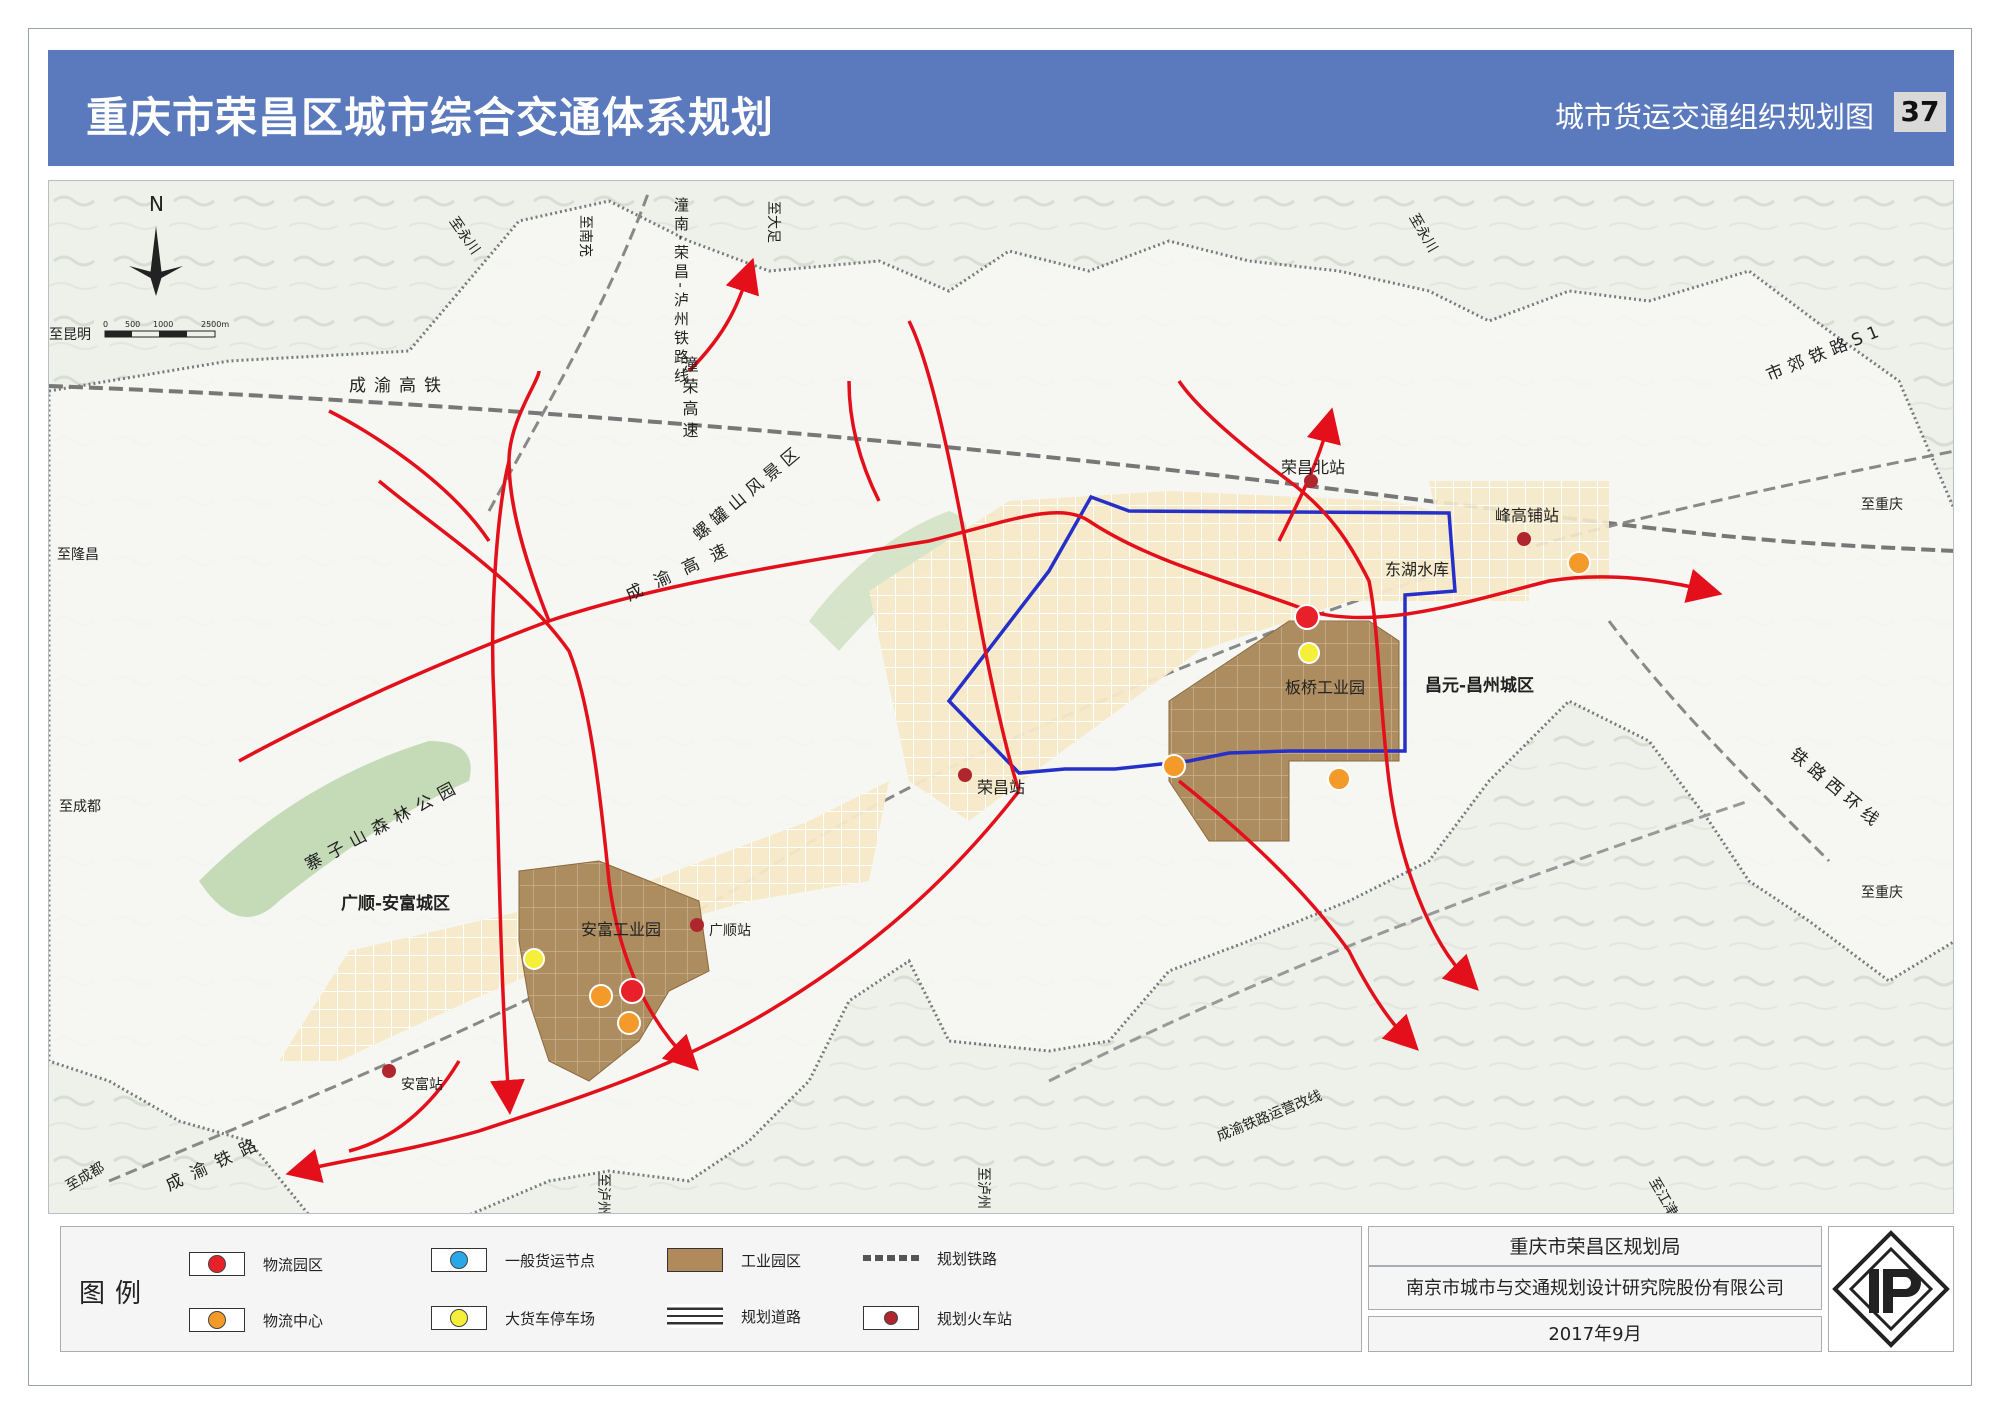 This screenshot has height=1414, width=2000. I want to click on label-rongchang-station: 荣昌站, so click(1001, 787).